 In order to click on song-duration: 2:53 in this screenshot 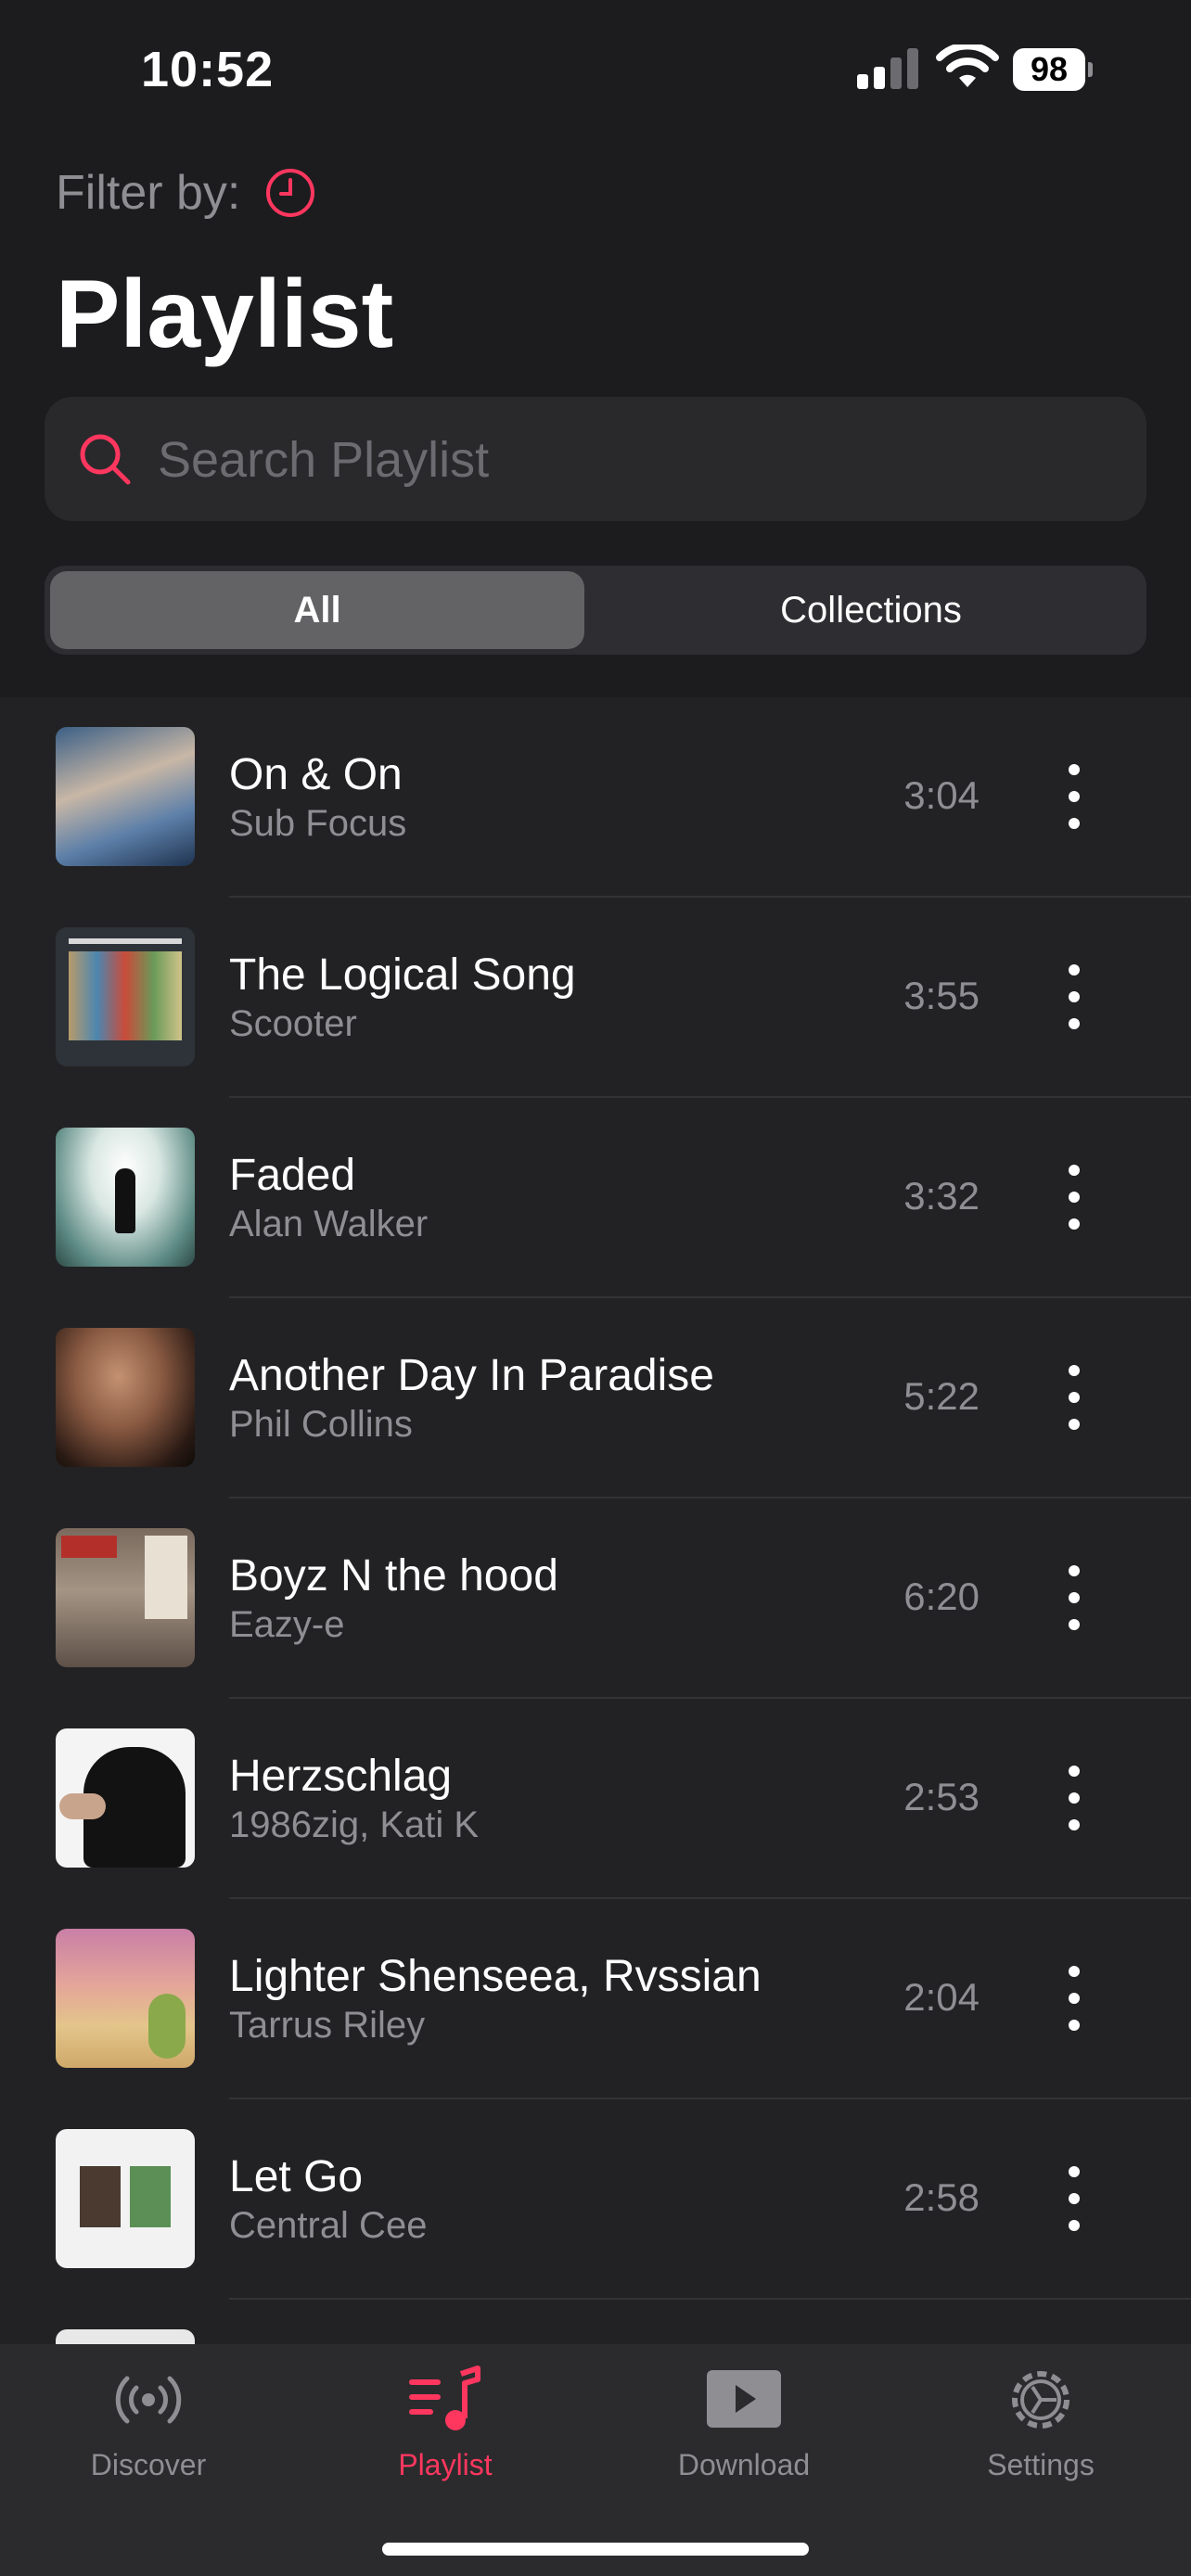, I will do `click(942, 1796)`.